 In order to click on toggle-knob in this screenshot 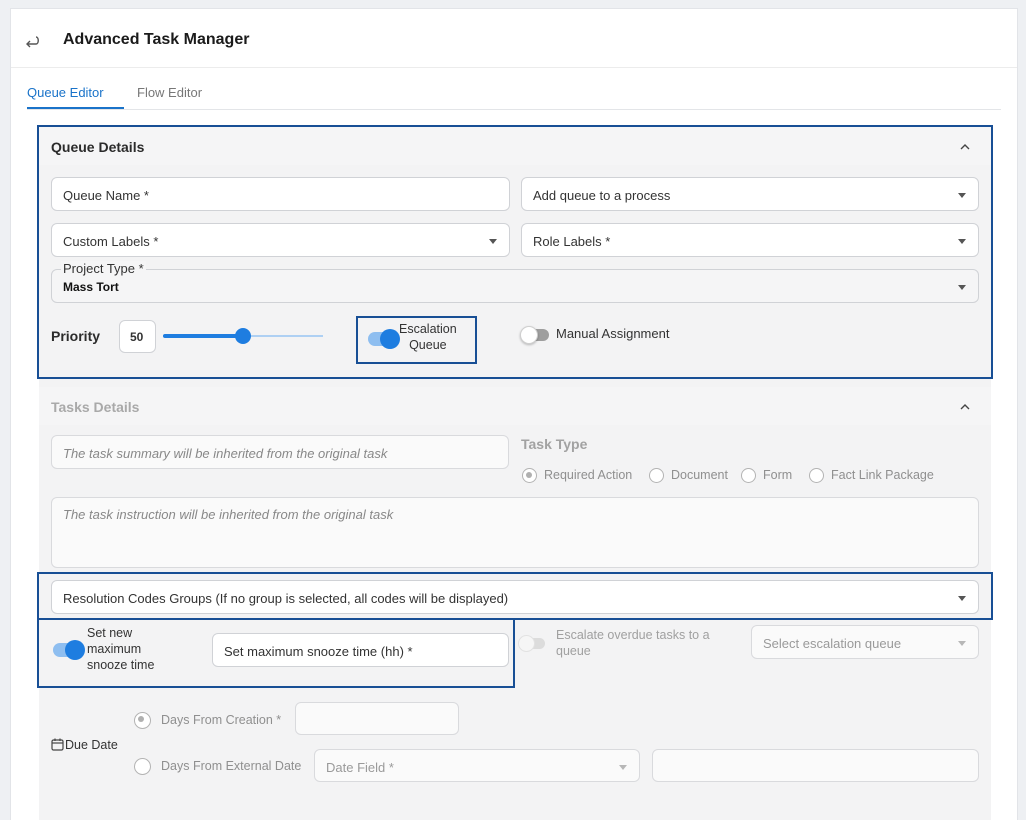, I will do `click(526, 643)`.